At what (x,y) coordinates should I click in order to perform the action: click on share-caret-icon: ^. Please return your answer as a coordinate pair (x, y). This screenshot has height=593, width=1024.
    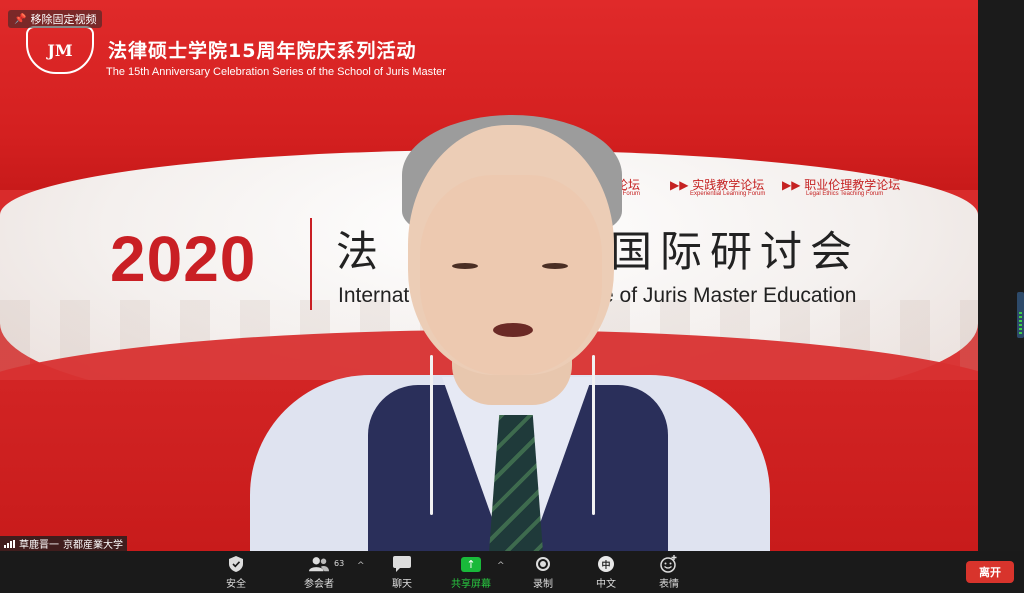
    Looking at the image, I should click on (501, 566).